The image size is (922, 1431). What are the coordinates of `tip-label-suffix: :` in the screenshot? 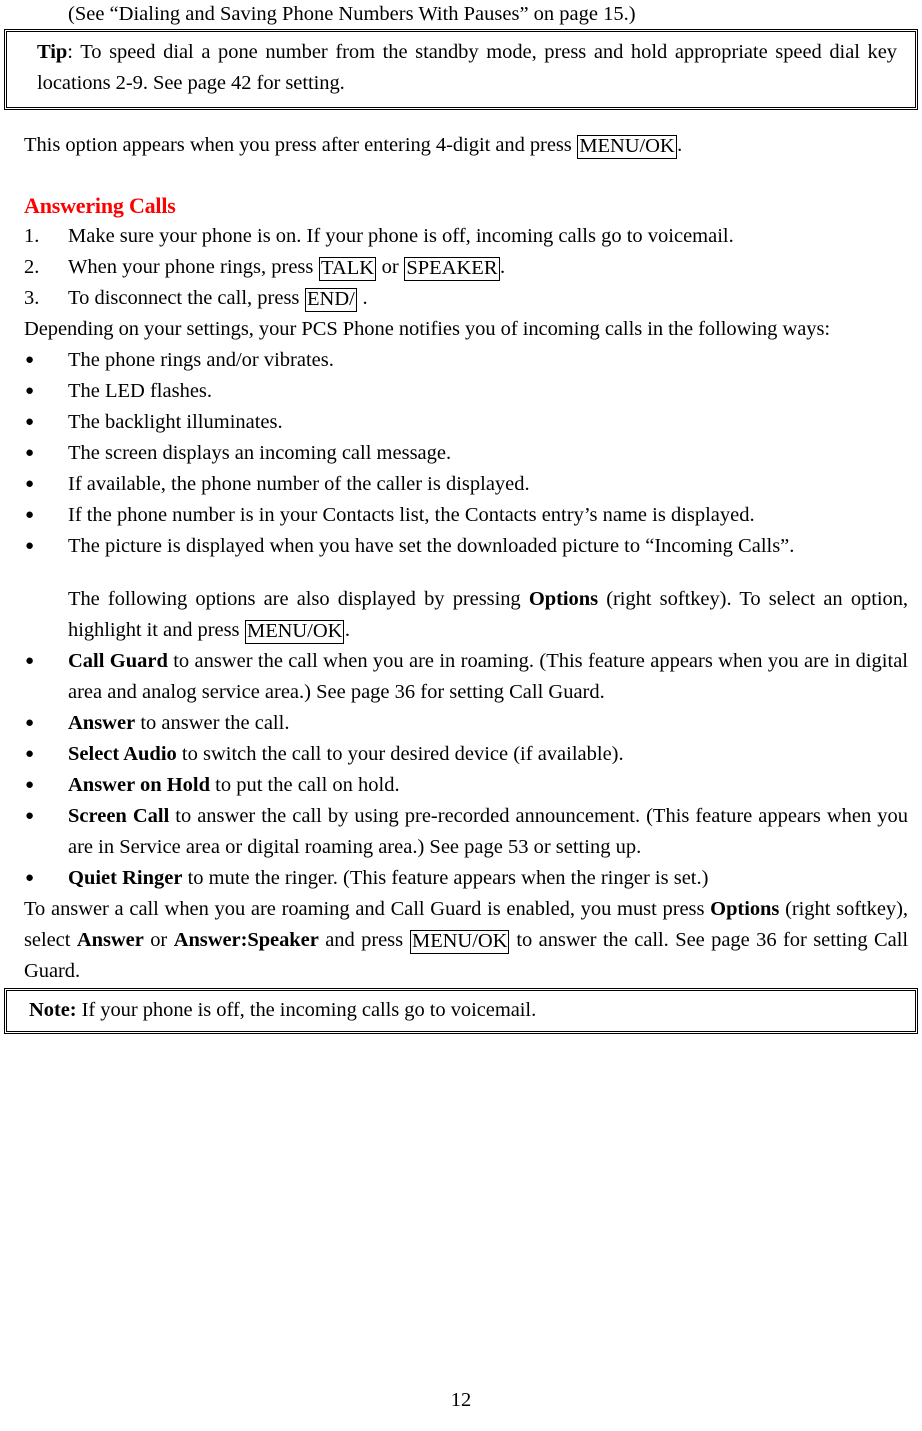 It's located at (70, 52).